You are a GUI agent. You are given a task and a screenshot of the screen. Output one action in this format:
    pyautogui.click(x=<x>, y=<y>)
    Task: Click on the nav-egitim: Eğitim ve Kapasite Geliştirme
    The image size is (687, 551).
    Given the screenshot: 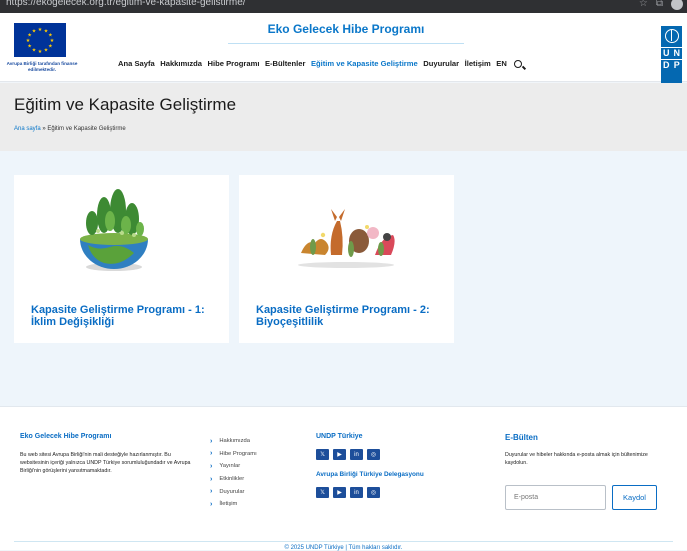 What is the action you would take?
    pyautogui.click(x=364, y=63)
    